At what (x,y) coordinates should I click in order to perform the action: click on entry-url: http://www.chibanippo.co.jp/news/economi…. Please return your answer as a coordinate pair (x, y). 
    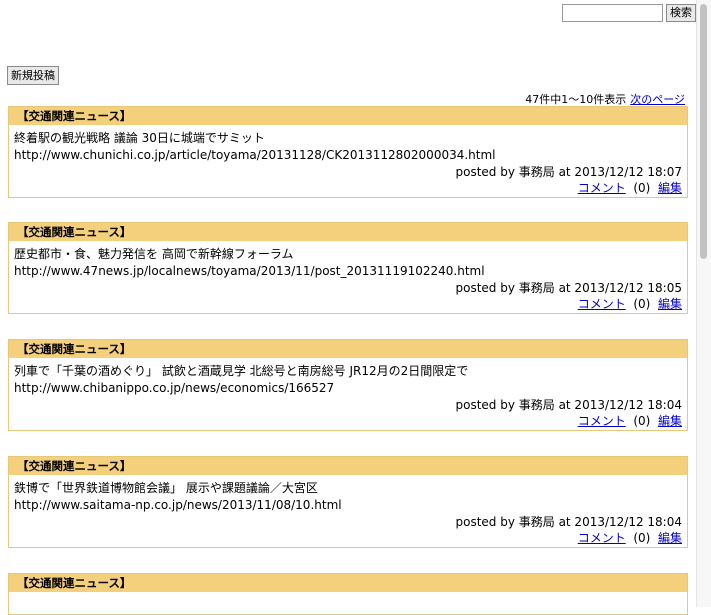
    Looking at the image, I should click on (174, 388).